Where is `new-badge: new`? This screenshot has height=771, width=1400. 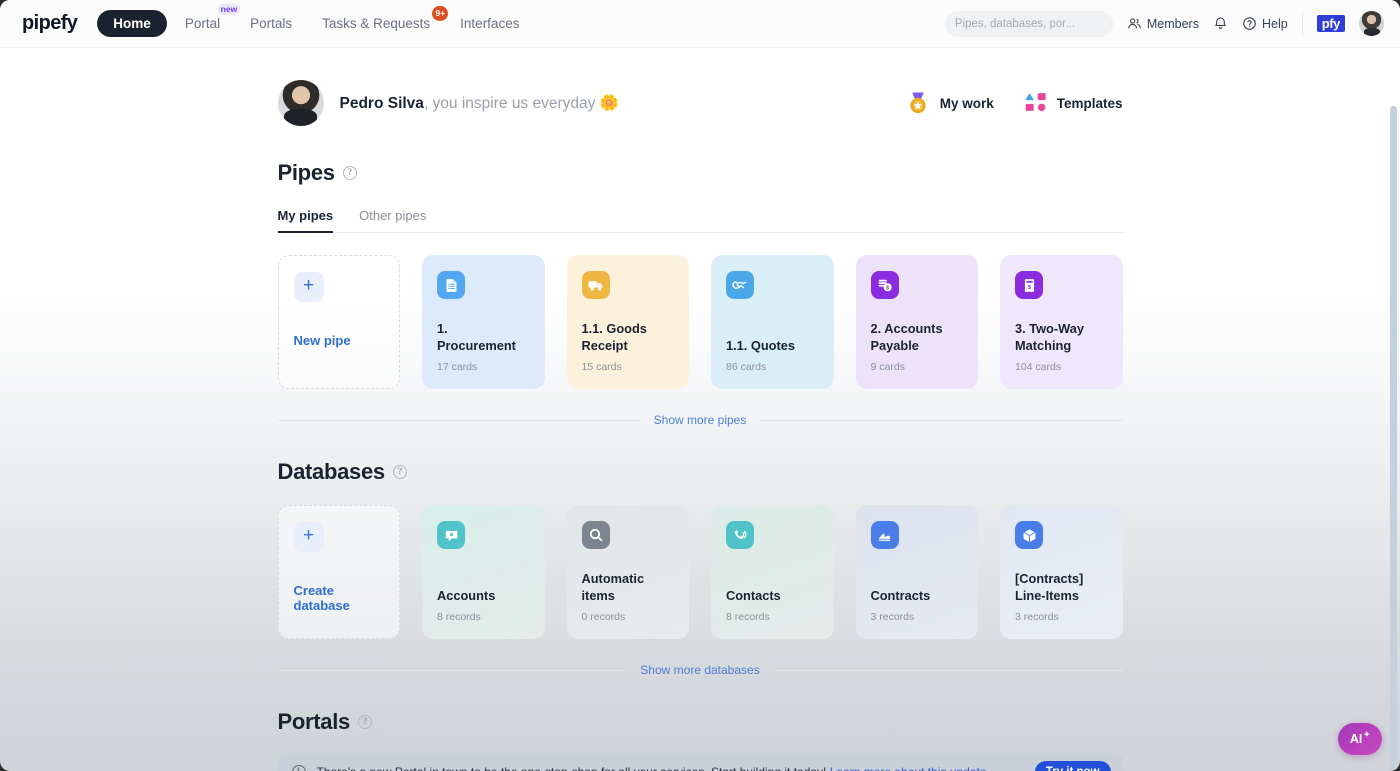
new-badge: new is located at coordinates (229, 10).